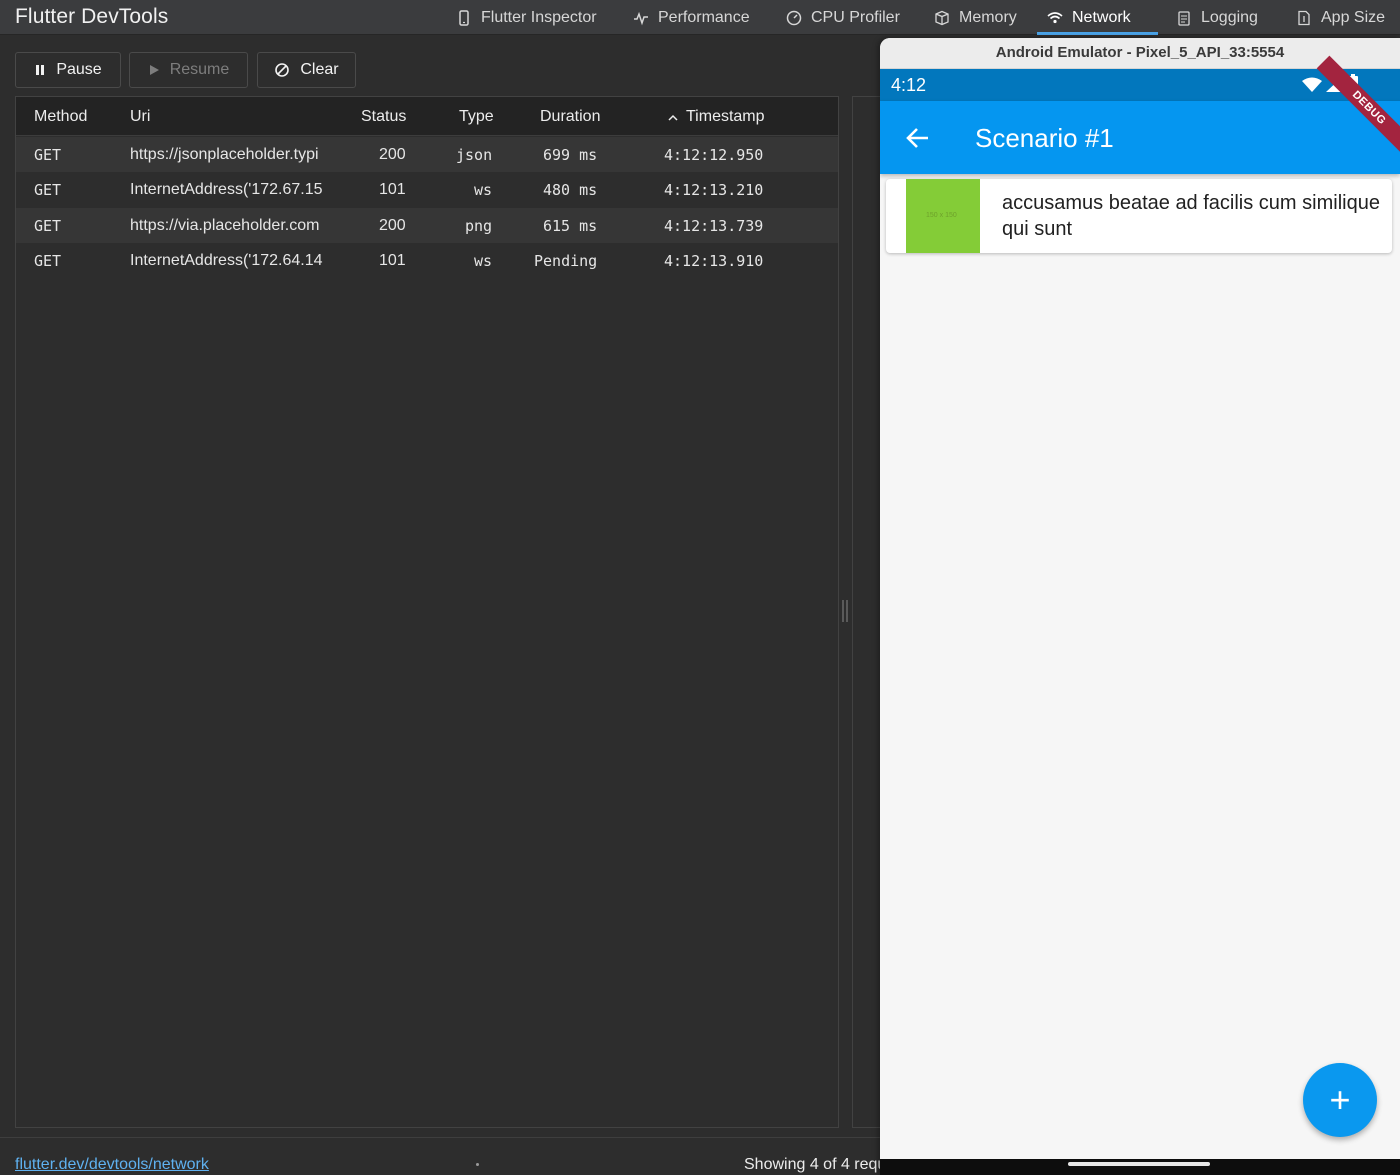 The height and width of the screenshot is (1175, 1400). I want to click on wifi-signal-icon, so click(1312, 84).